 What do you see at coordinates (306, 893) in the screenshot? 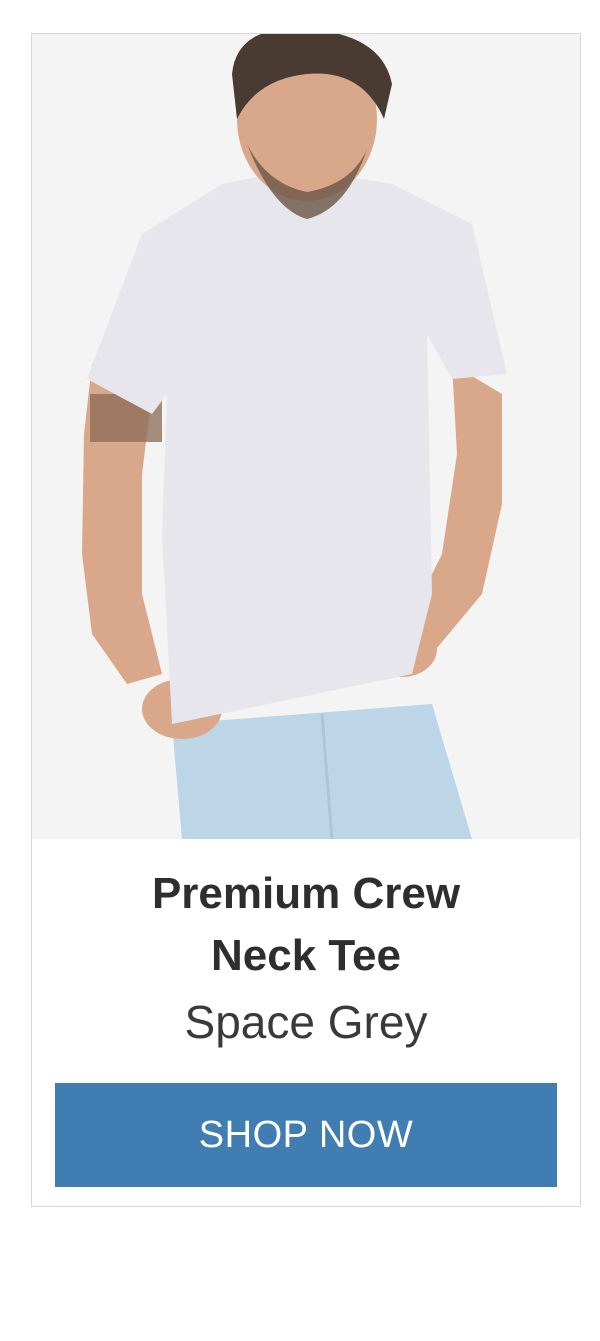
I see `product-title-line1: Premium Crew` at bounding box center [306, 893].